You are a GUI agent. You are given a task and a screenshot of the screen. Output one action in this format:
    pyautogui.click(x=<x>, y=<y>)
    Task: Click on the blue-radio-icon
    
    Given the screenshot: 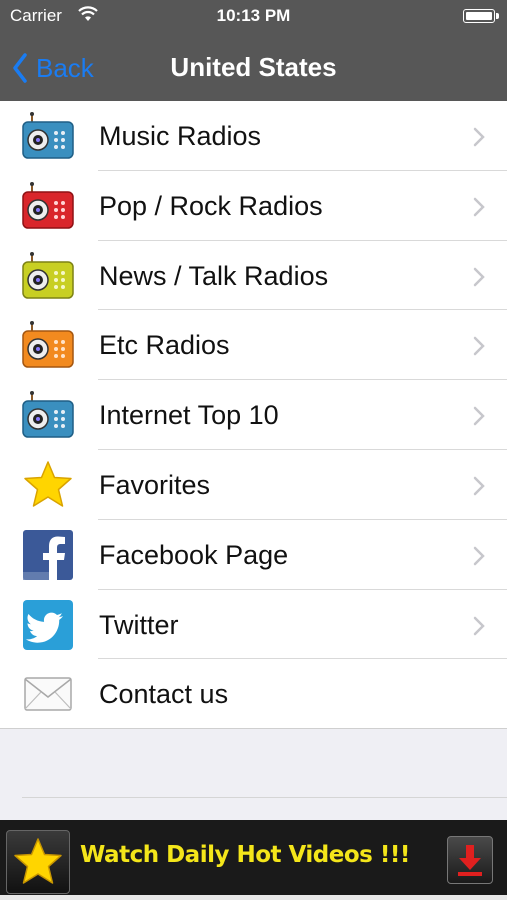 What is the action you would take?
    pyautogui.click(x=48, y=136)
    